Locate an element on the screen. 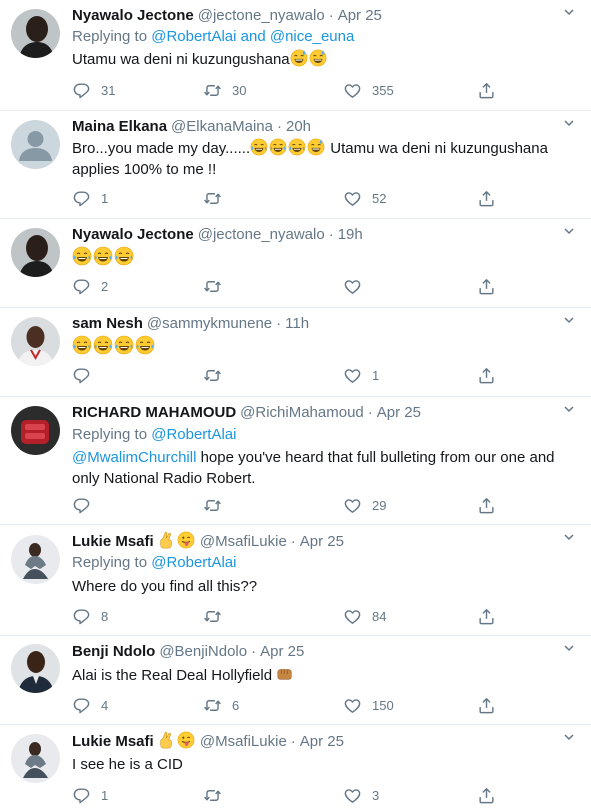 The width and height of the screenshot is (591, 808). like-button: 150 is located at coordinates (368, 705).